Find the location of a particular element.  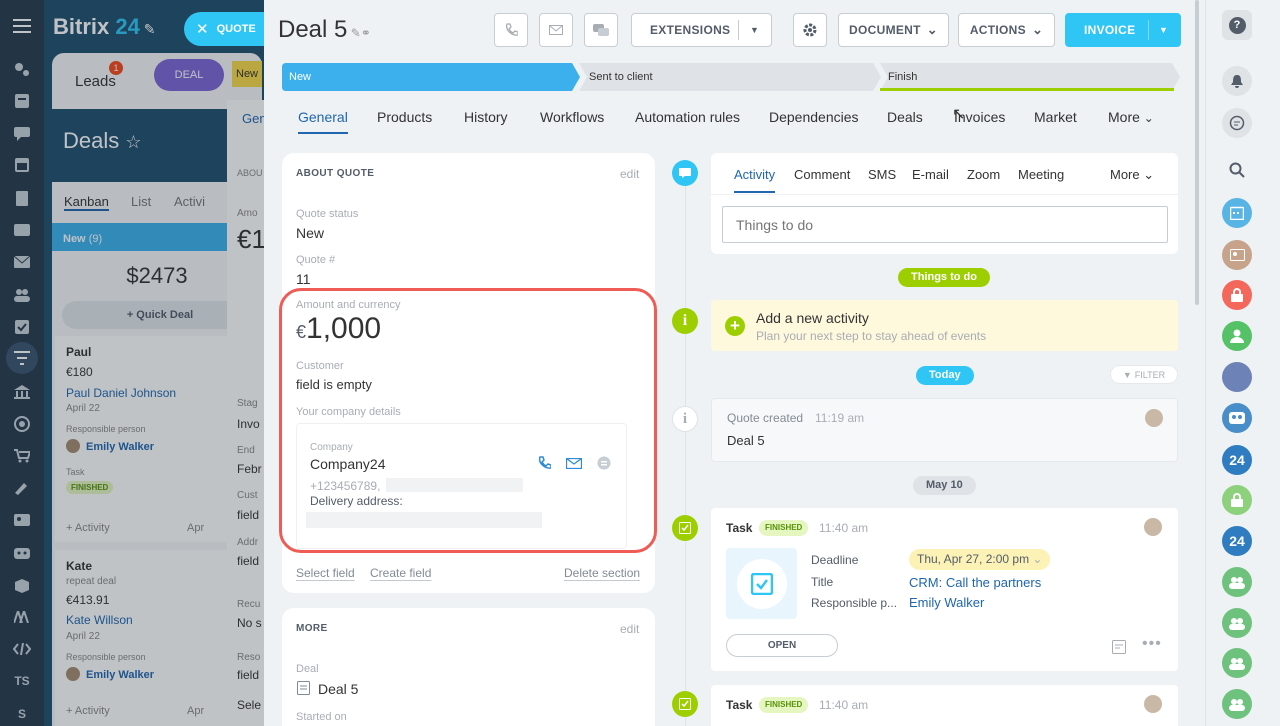

peek-text: ABOU is located at coordinates (250, 173).